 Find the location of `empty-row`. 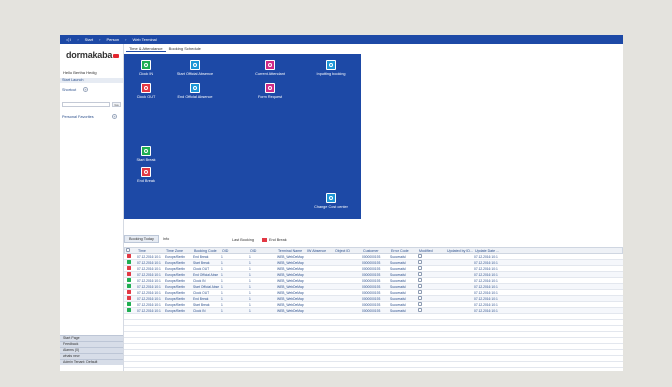

empty-row is located at coordinates (373, 369).